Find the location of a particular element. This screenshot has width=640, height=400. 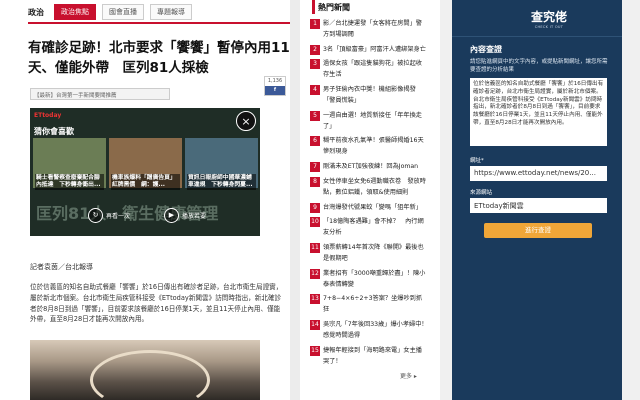

rank-badge: 1 is located at coordinates (315, 24).